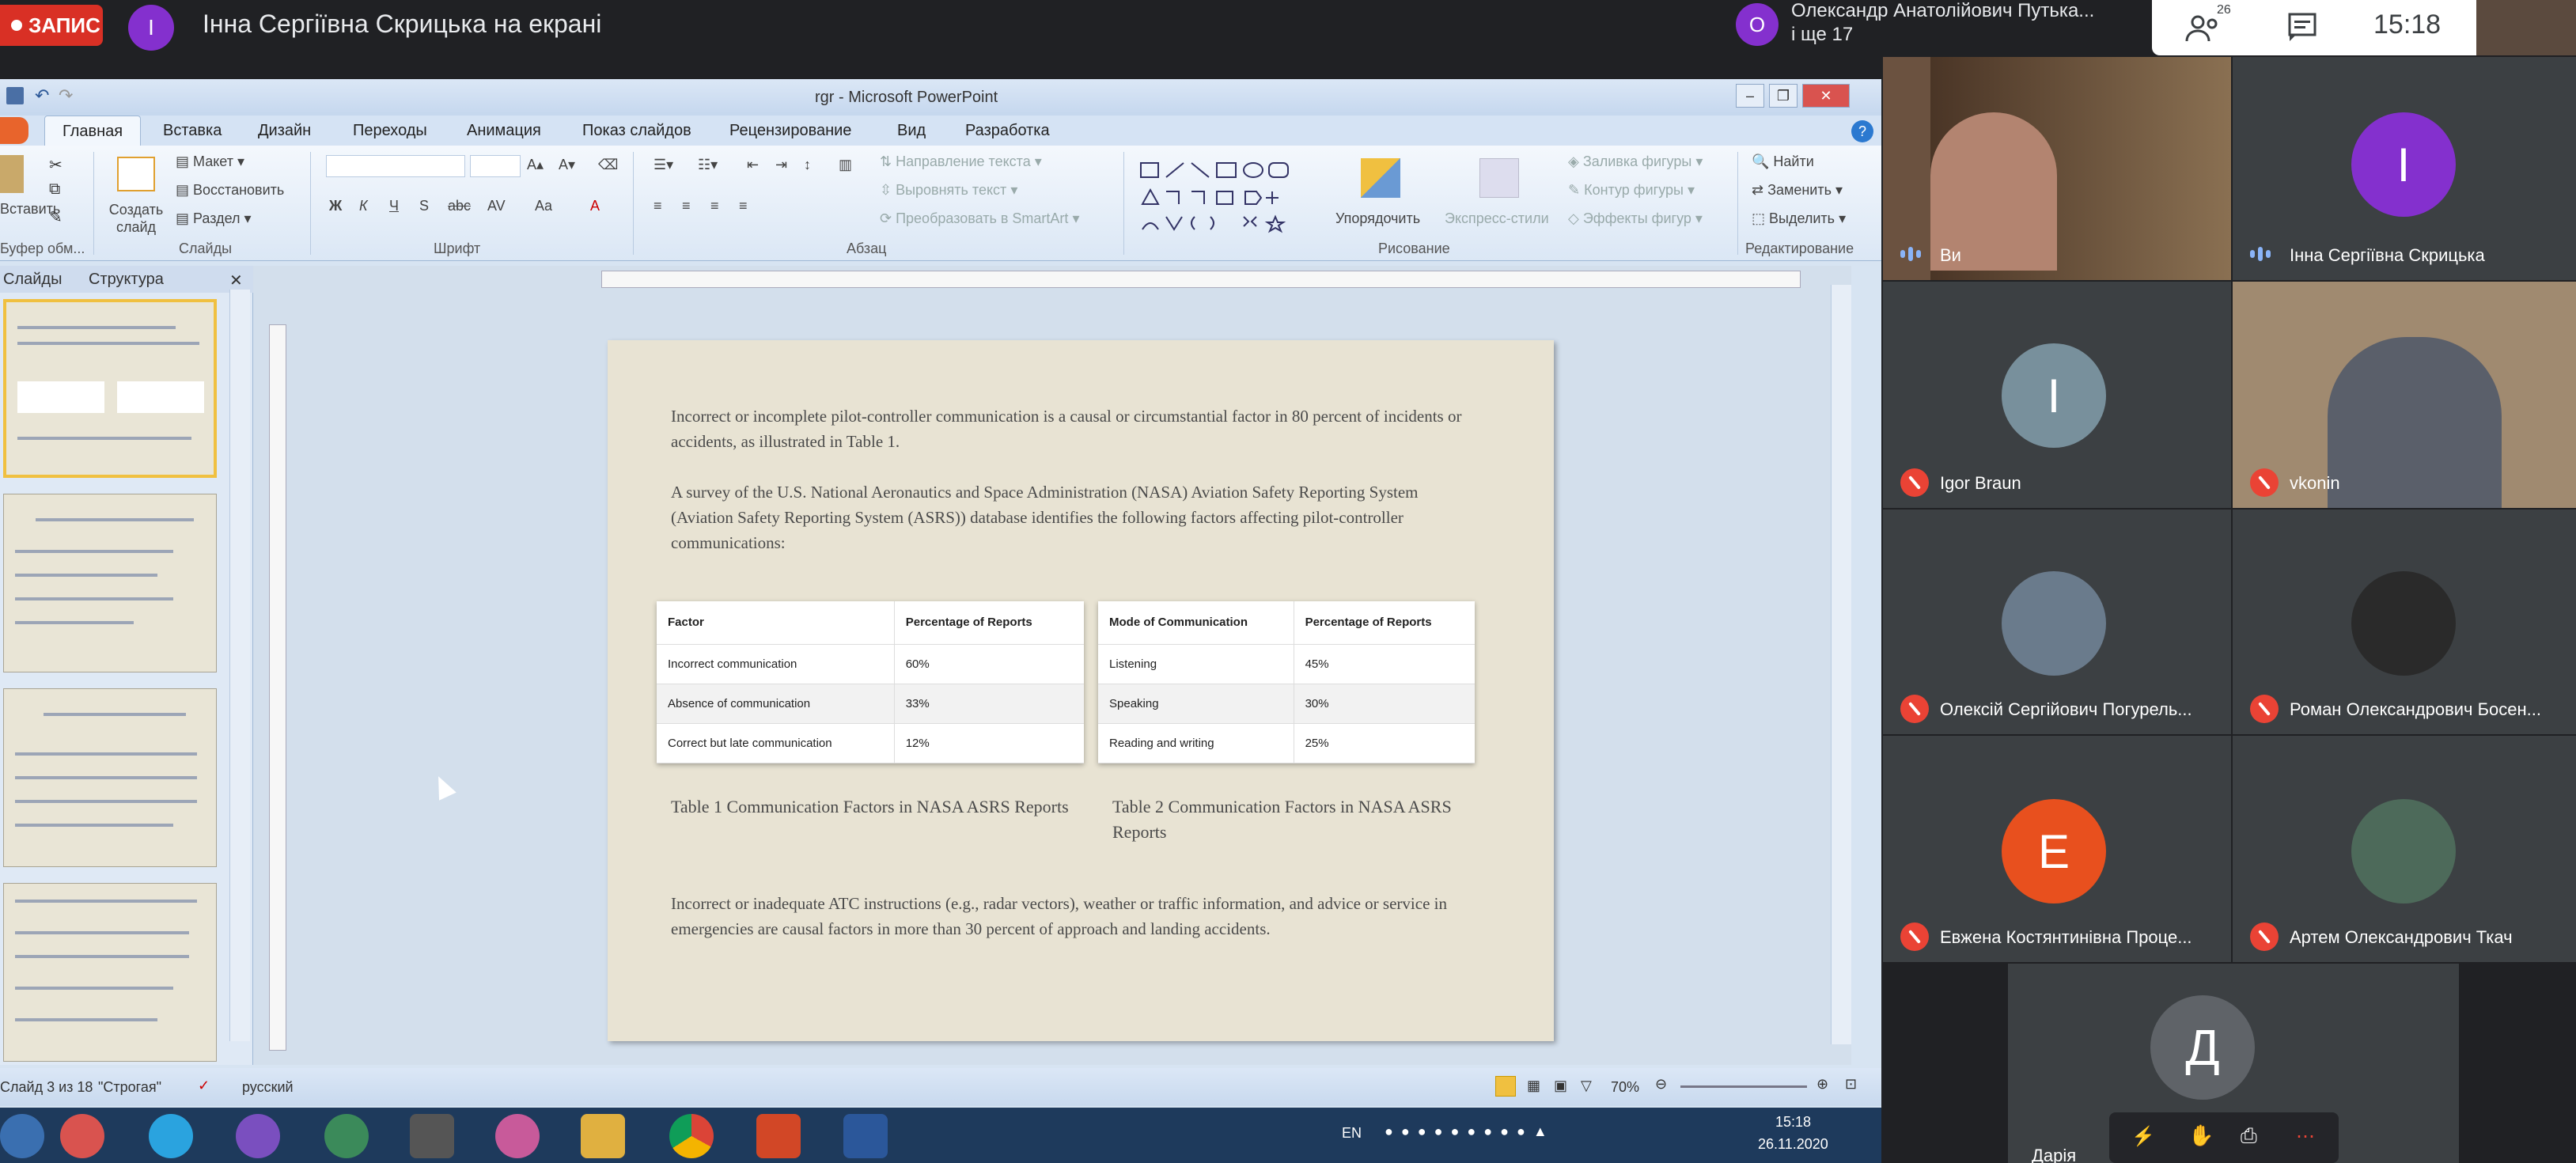 Image resolution: width=2576 pixels, height=1163 pixels. I want to click on align-center-icon: ≡, so click(686, 206).